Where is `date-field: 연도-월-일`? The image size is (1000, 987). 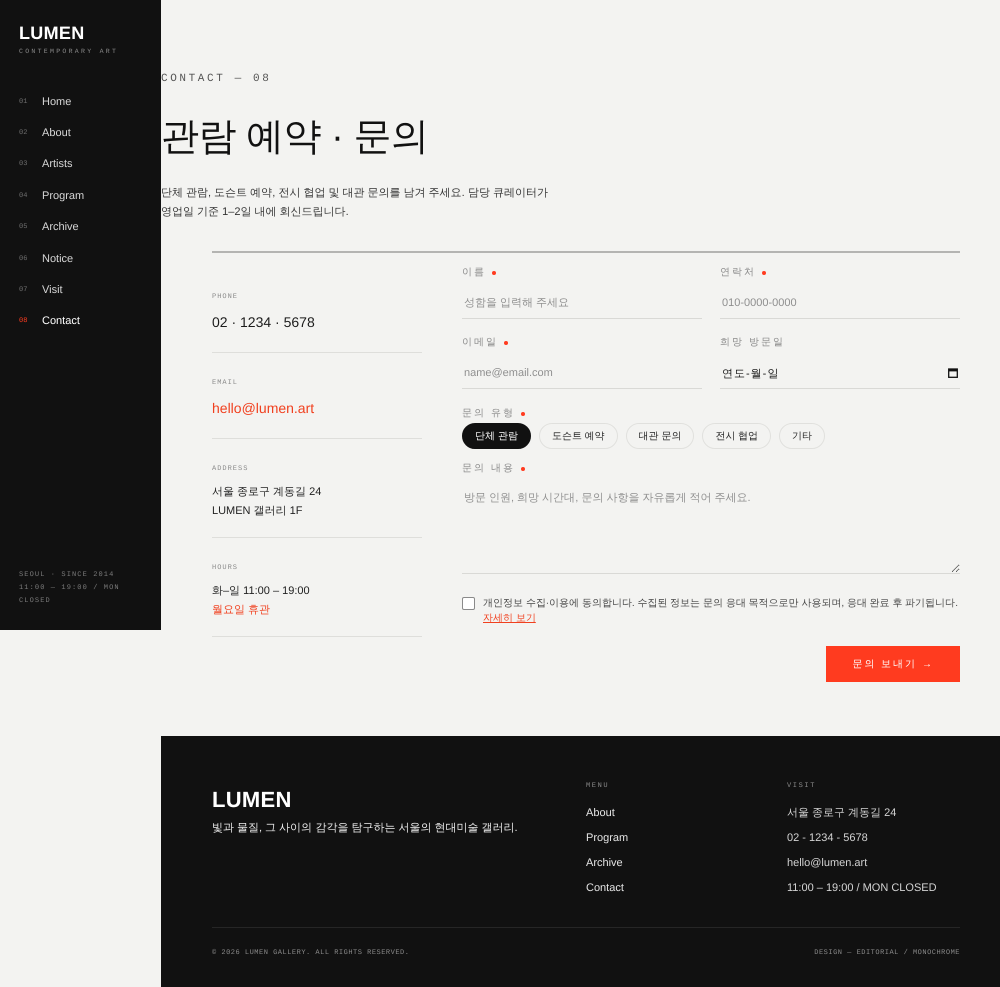 date-field: 연도-월-일 is located at coordinates (840, 373).